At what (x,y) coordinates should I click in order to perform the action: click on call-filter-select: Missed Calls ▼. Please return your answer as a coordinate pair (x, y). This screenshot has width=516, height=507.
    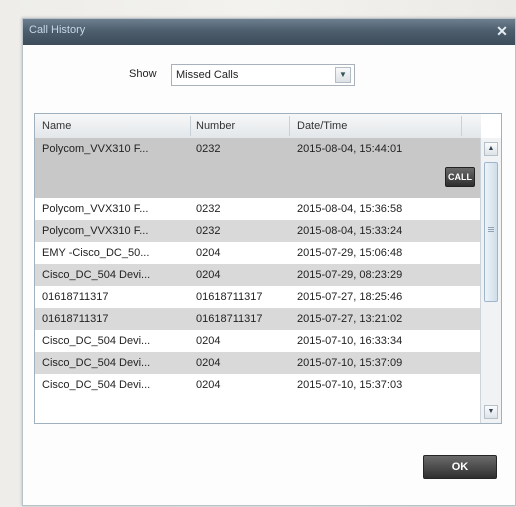
    Looking at the image, I should click on (263, 75).